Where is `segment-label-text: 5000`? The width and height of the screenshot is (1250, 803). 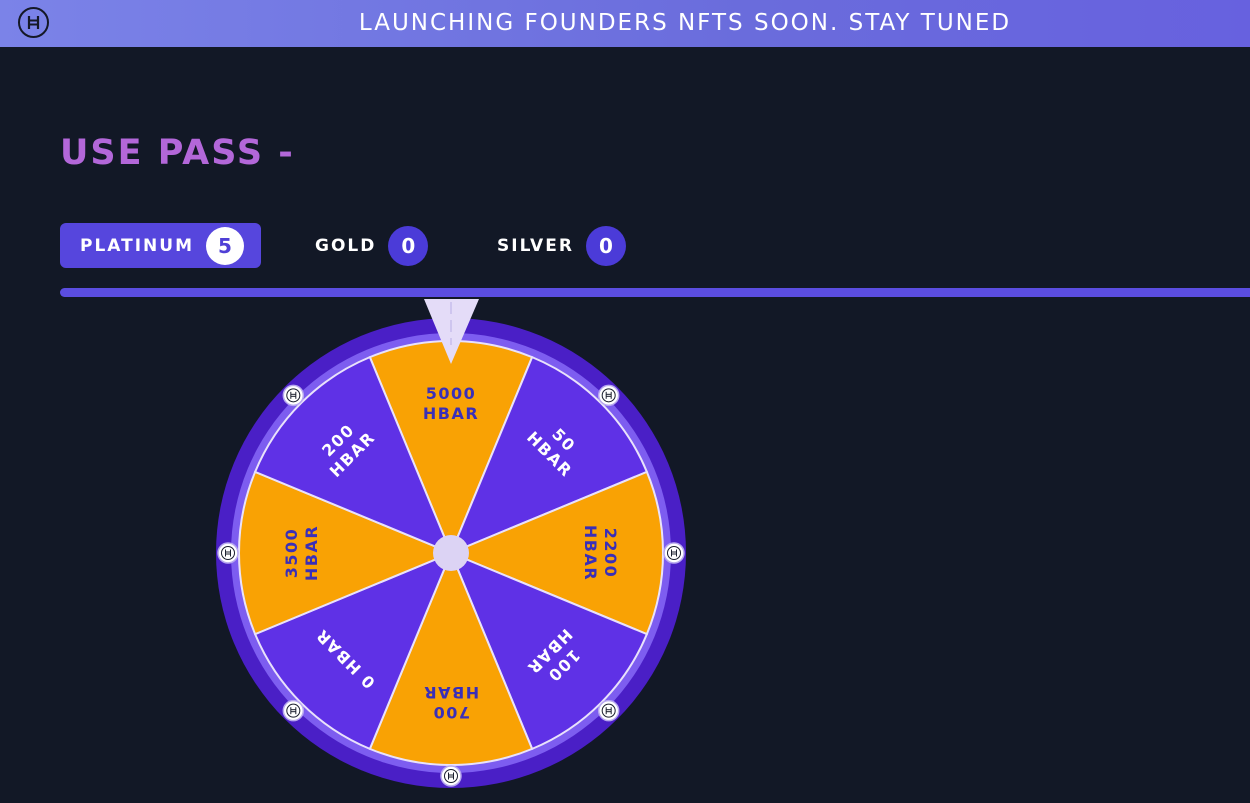
segment-label-text: 5000 is located at coordinates (451, 393).